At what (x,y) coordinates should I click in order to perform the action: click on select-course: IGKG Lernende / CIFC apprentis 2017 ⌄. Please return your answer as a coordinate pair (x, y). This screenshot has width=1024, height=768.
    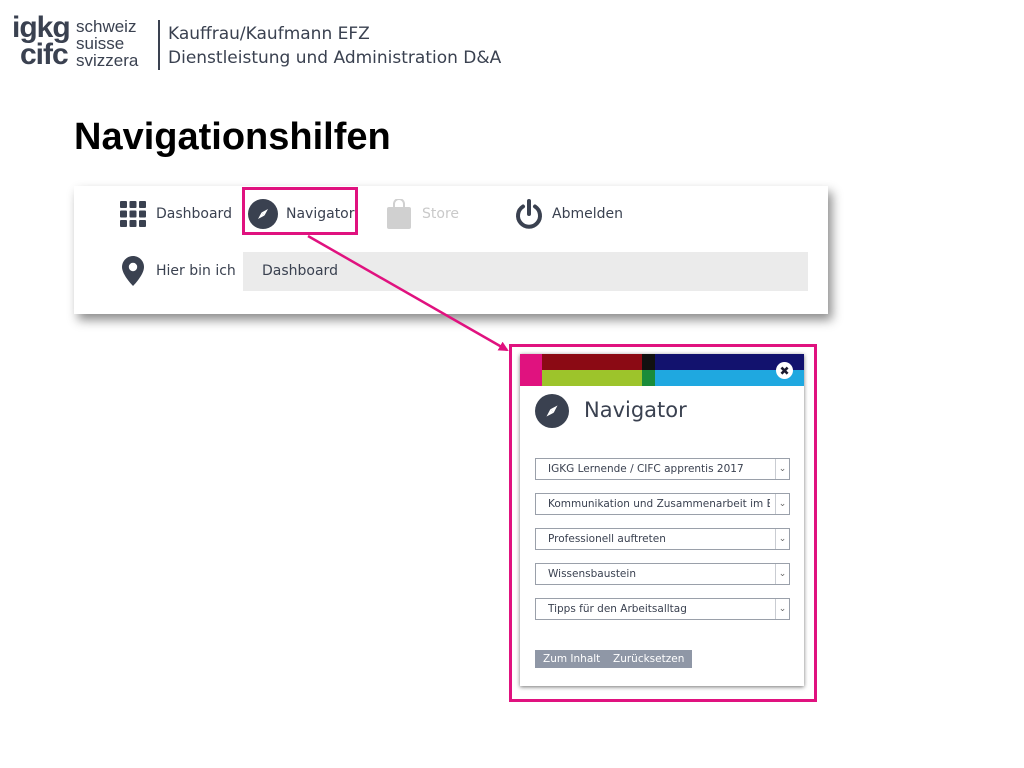
    Looking at the image, I should click on (662, 469).